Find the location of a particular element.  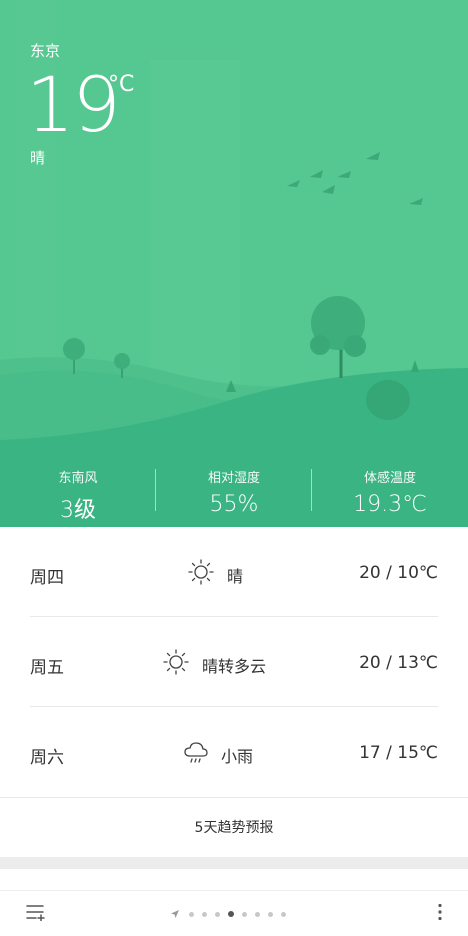

forecast-row: 周六 小雨 17 / 15℃ is located at coordinates (234, 751).